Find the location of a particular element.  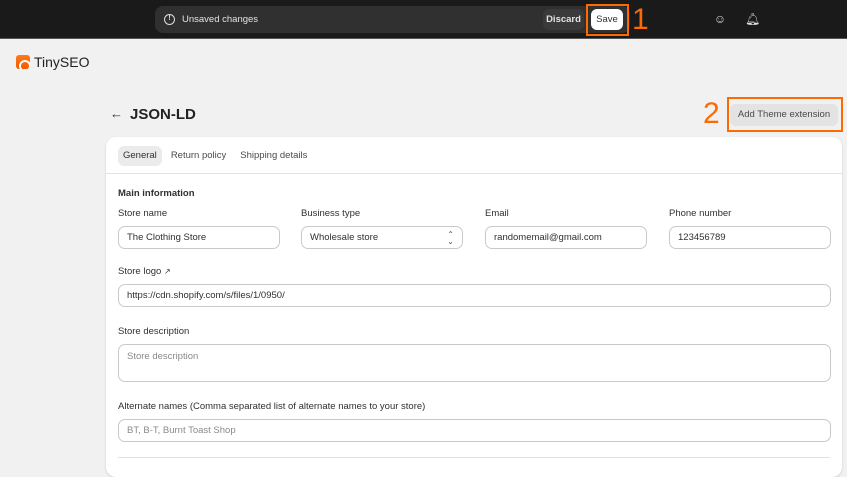

store-description-textarea: Store description is located at coordinates (474, 363).